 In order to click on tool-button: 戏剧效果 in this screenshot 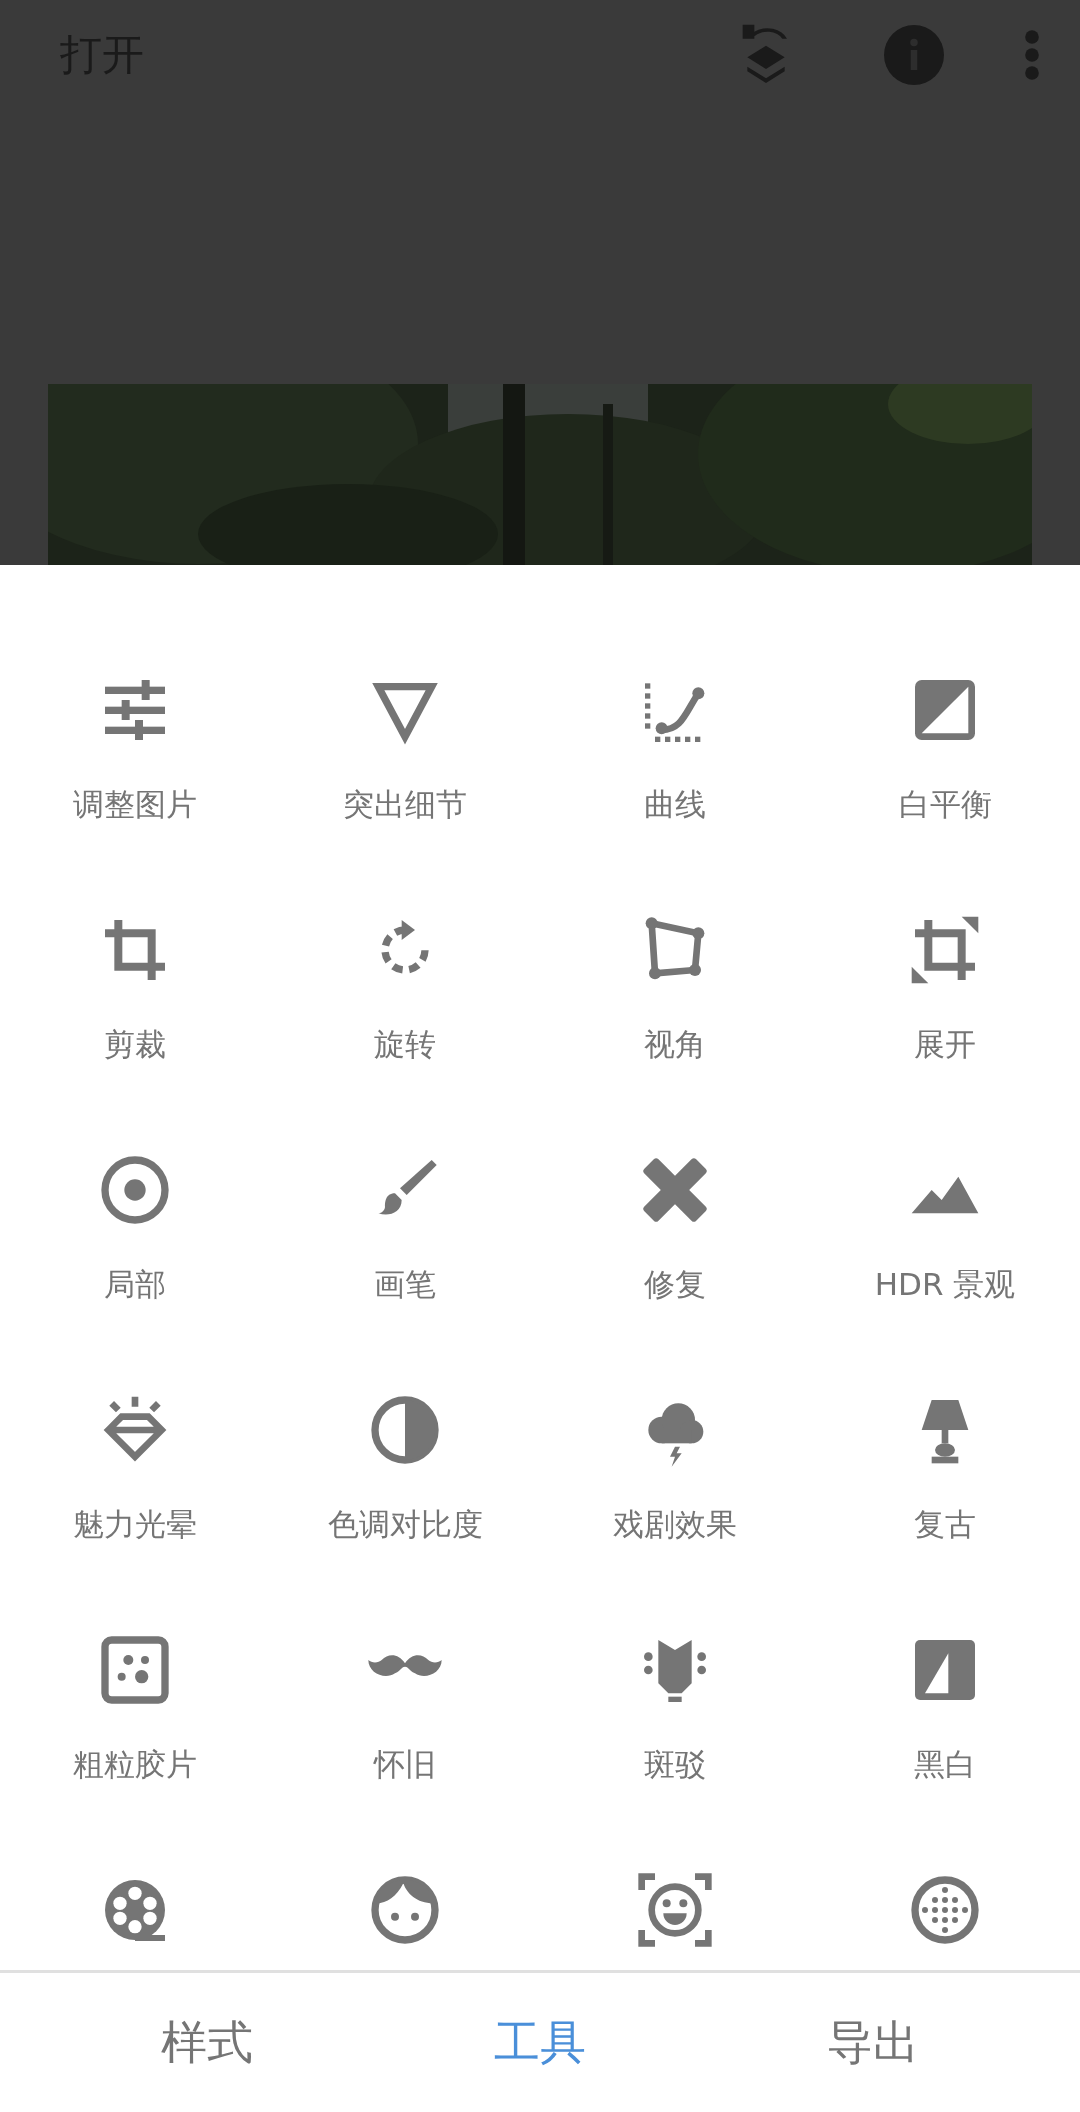, I will do `click(675, 1467)`.